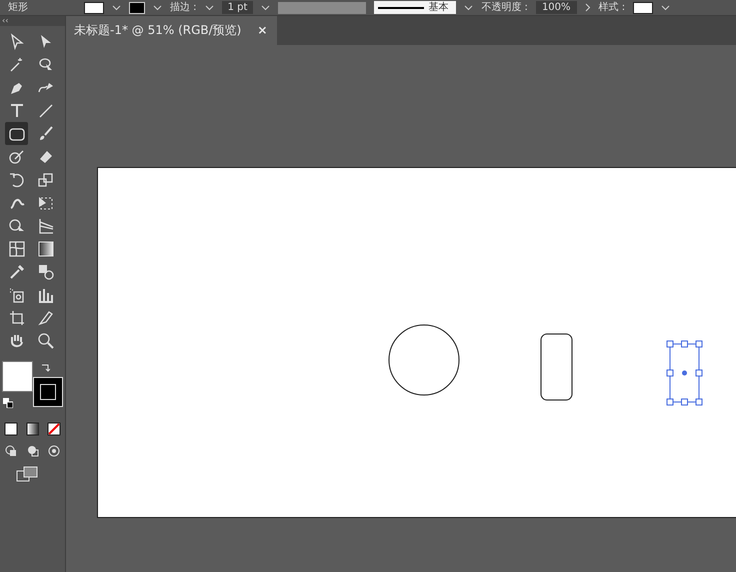 This screenshot has height=572, width=736. What do you see at coordinates (137, 8) in the screenshot?
I see `stroke-swatch` at bounding box center [137, 8].